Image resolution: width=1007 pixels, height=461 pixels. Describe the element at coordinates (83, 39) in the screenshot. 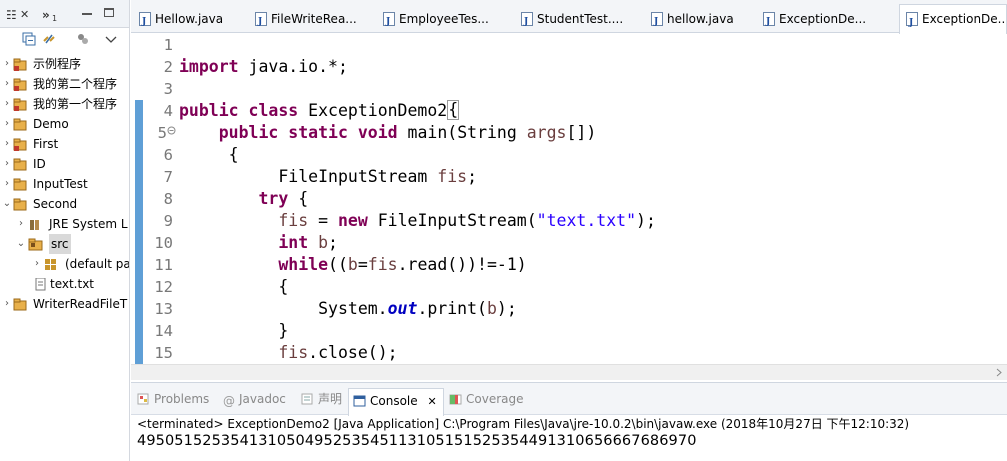

I see `filter-icon` at that location.